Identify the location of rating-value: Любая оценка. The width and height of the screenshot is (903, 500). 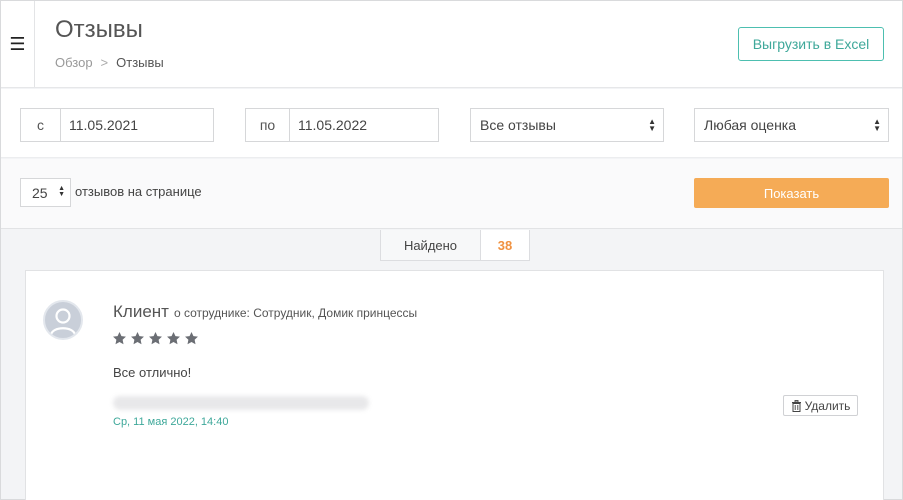
(750, 125).